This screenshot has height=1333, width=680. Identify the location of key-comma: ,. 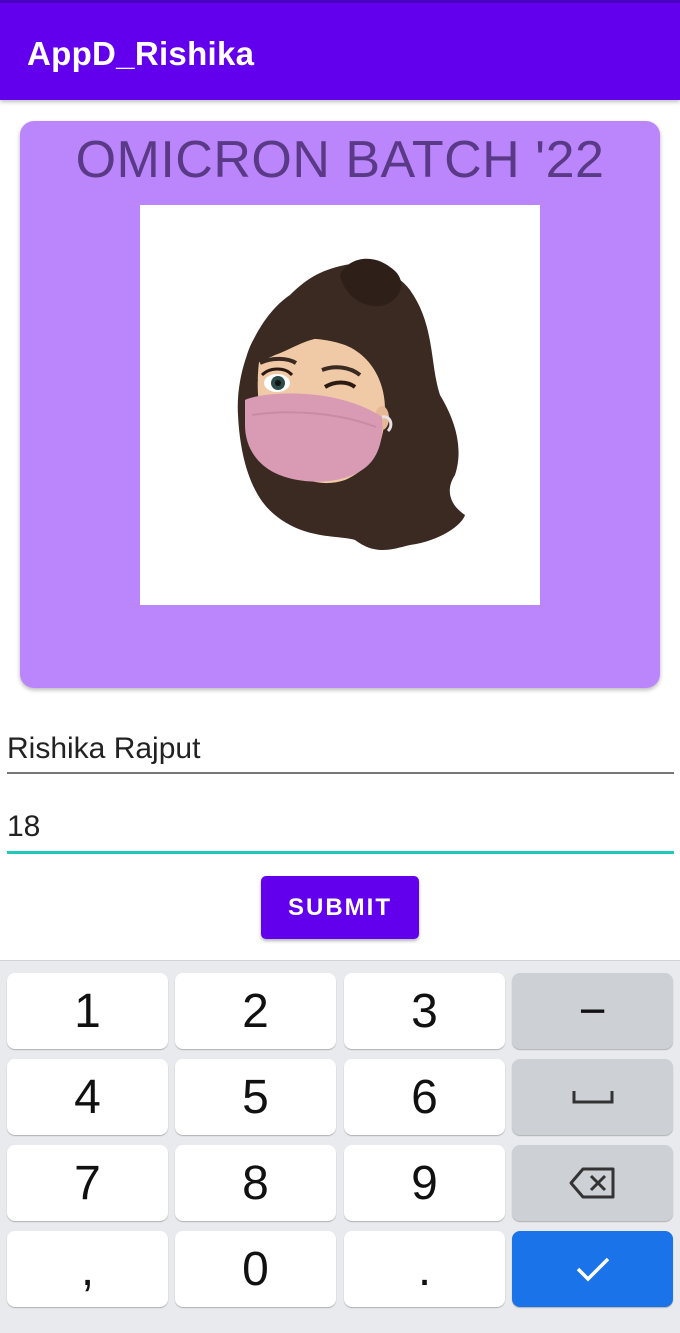
(87, 1269).